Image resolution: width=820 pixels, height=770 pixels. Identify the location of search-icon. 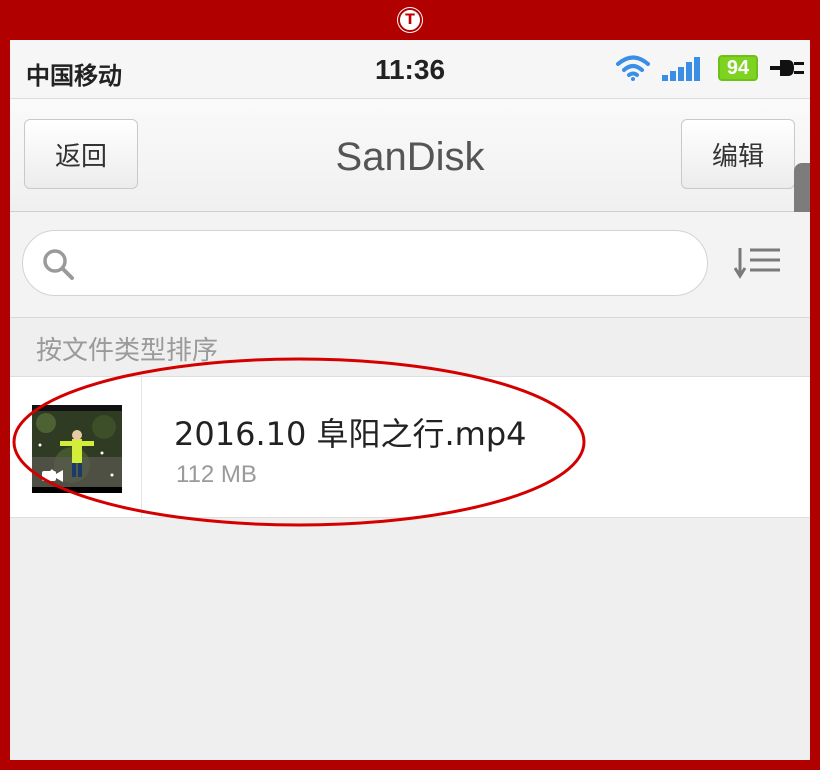
(58, 266).